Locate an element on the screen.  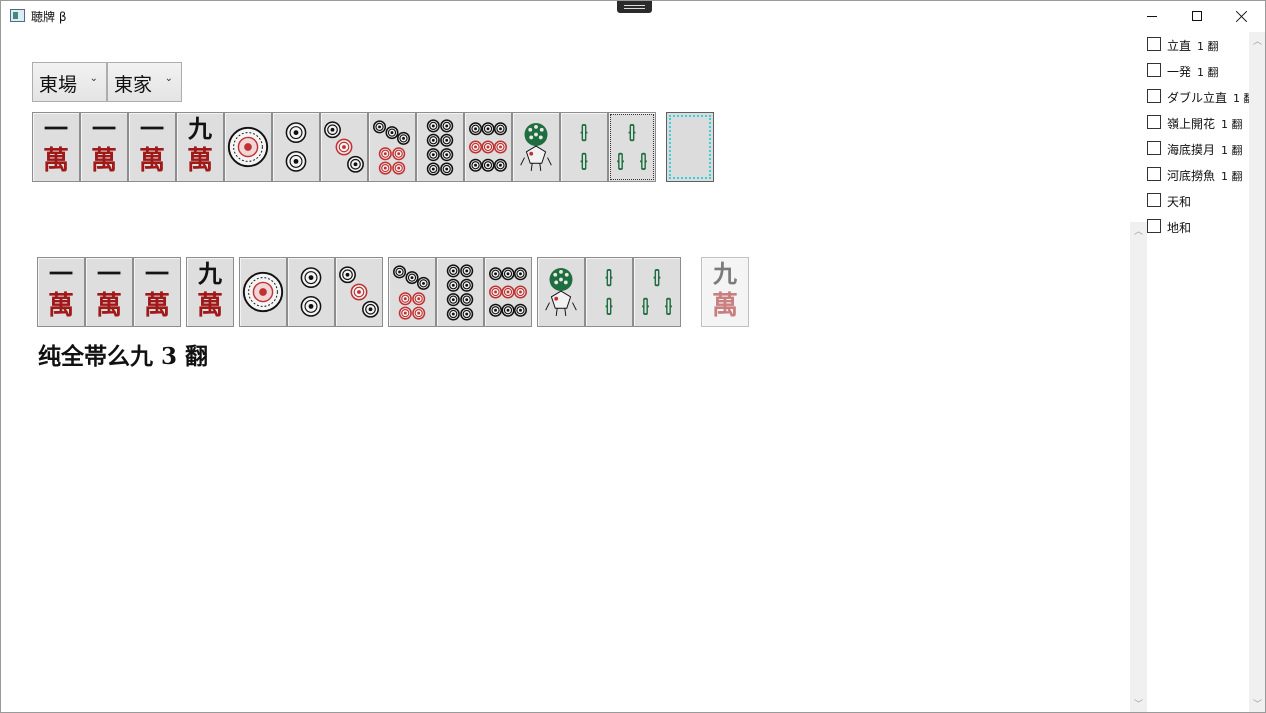
close-button is located at coordinates (1242, 16).